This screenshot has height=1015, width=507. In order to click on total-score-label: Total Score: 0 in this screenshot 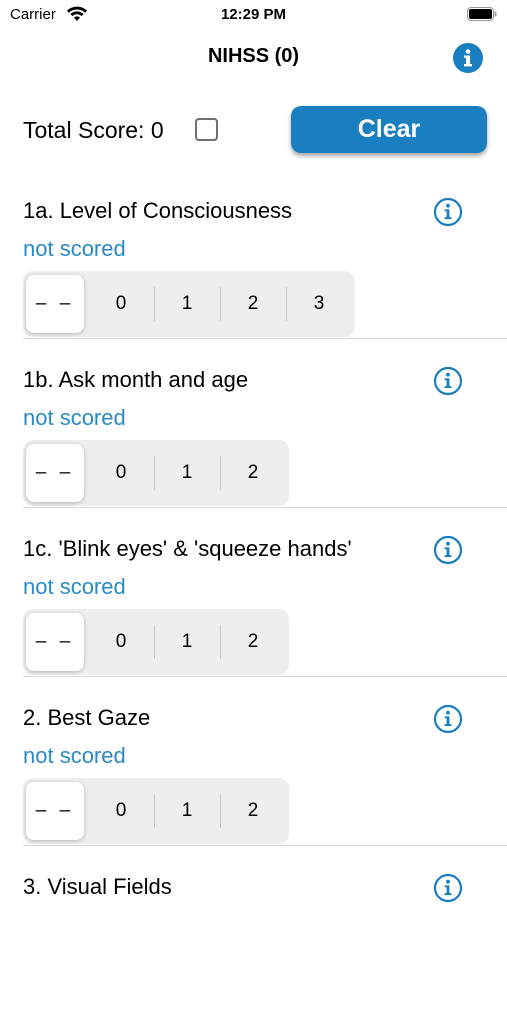, I will do `click(93, 130)`.